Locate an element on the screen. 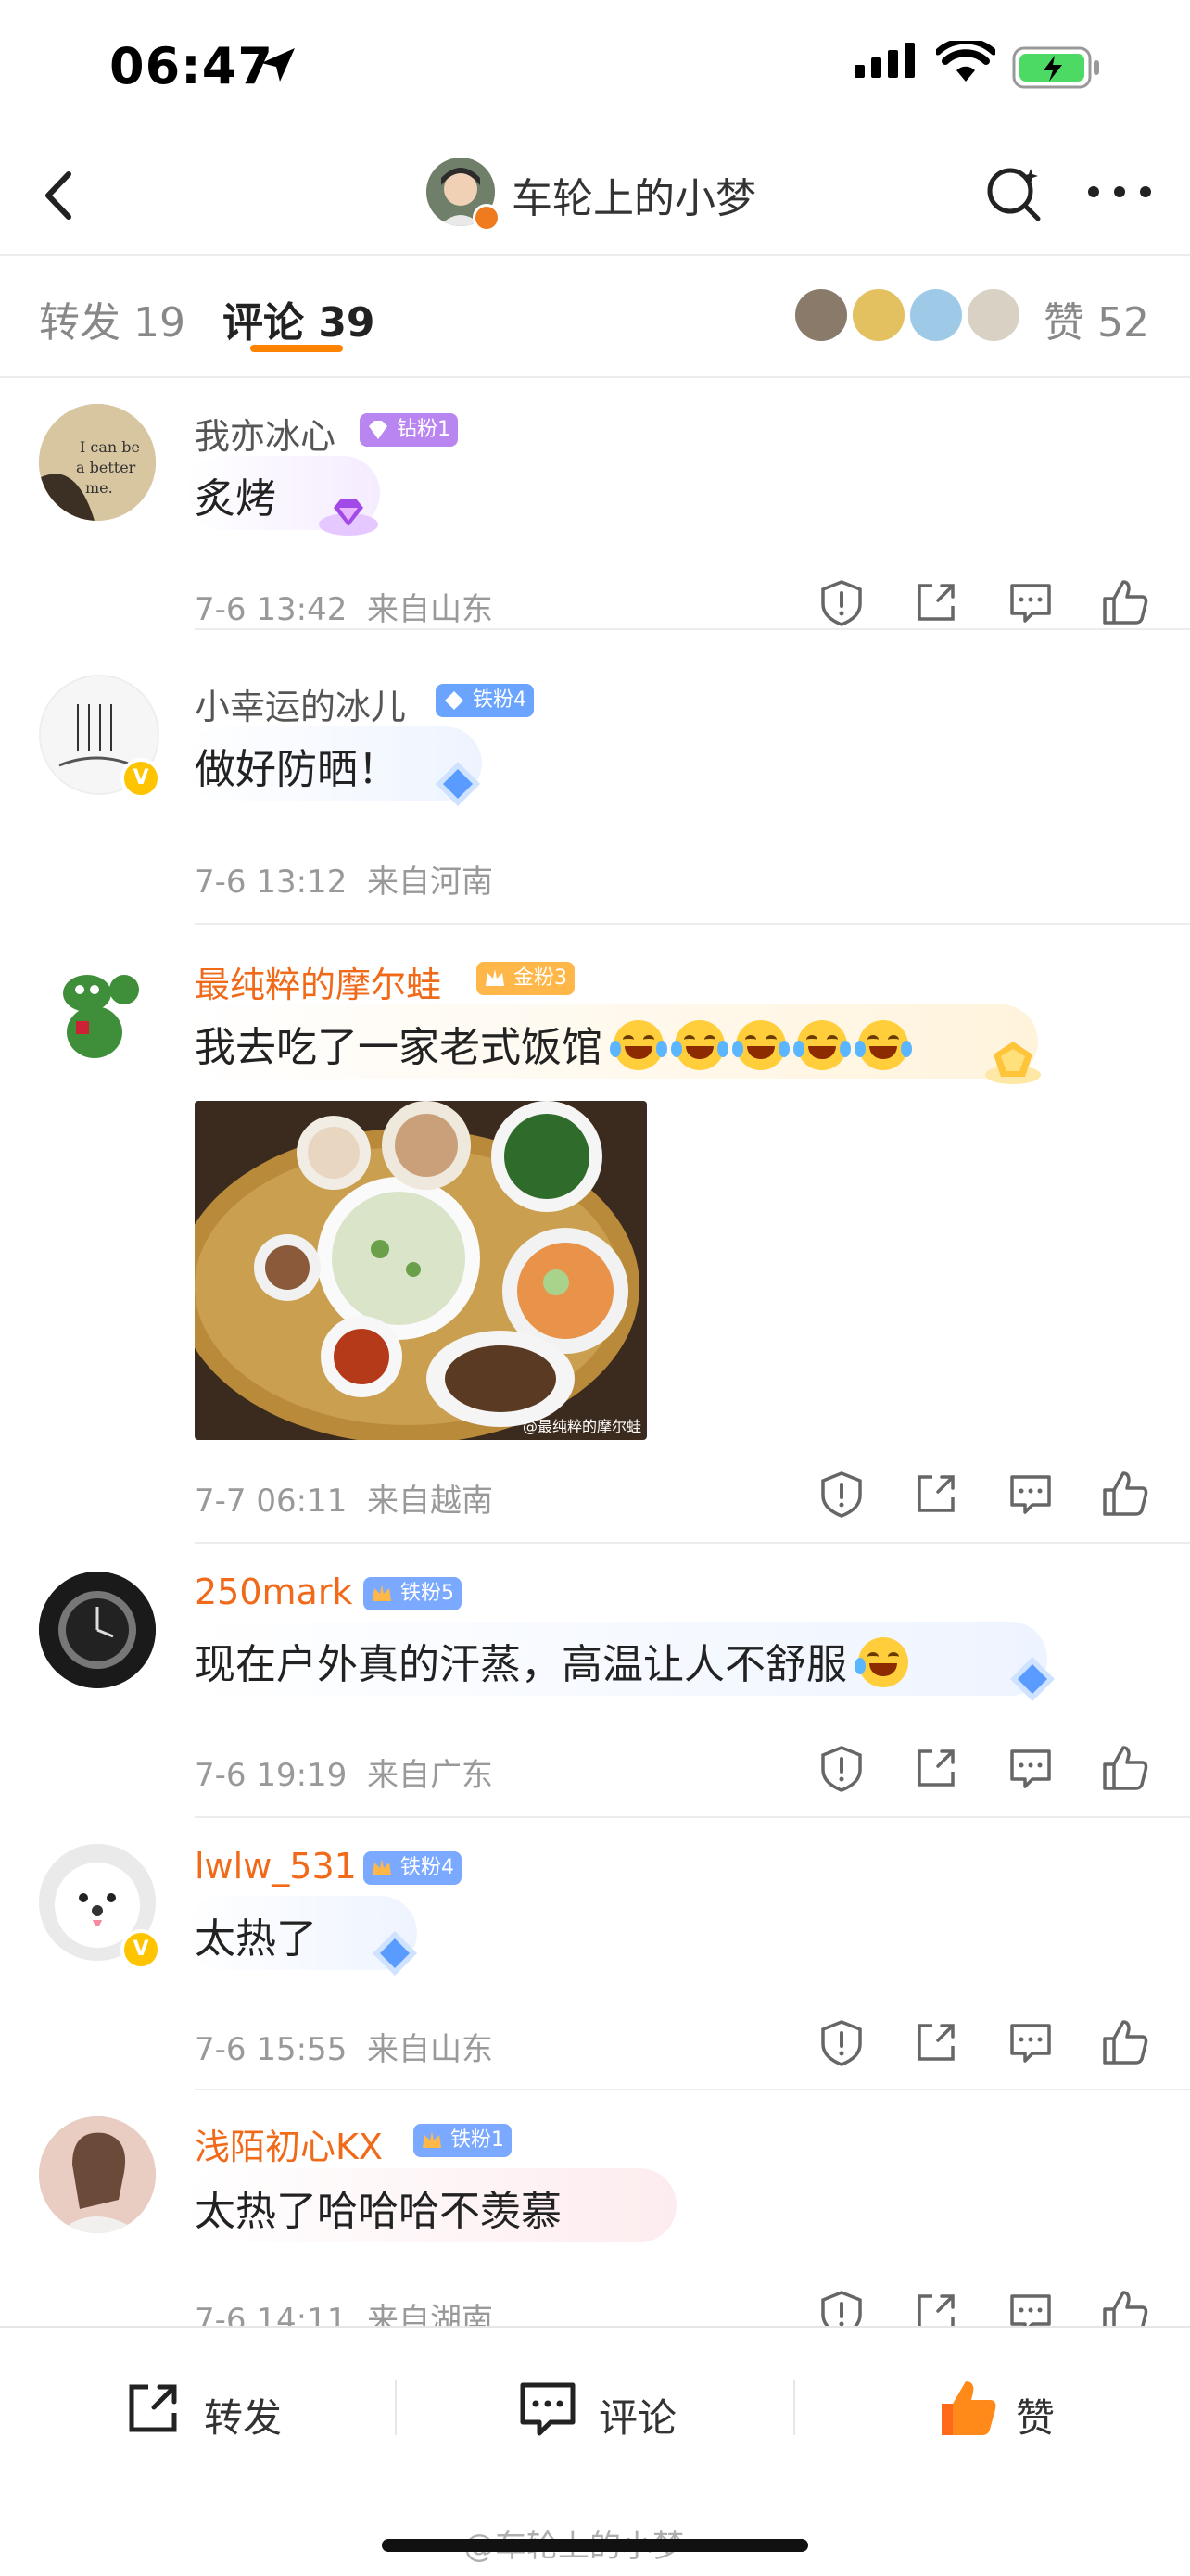 This screenshot has height=2576, width=1190. comment-button: 评论 is located at coordinates (631, 2413).